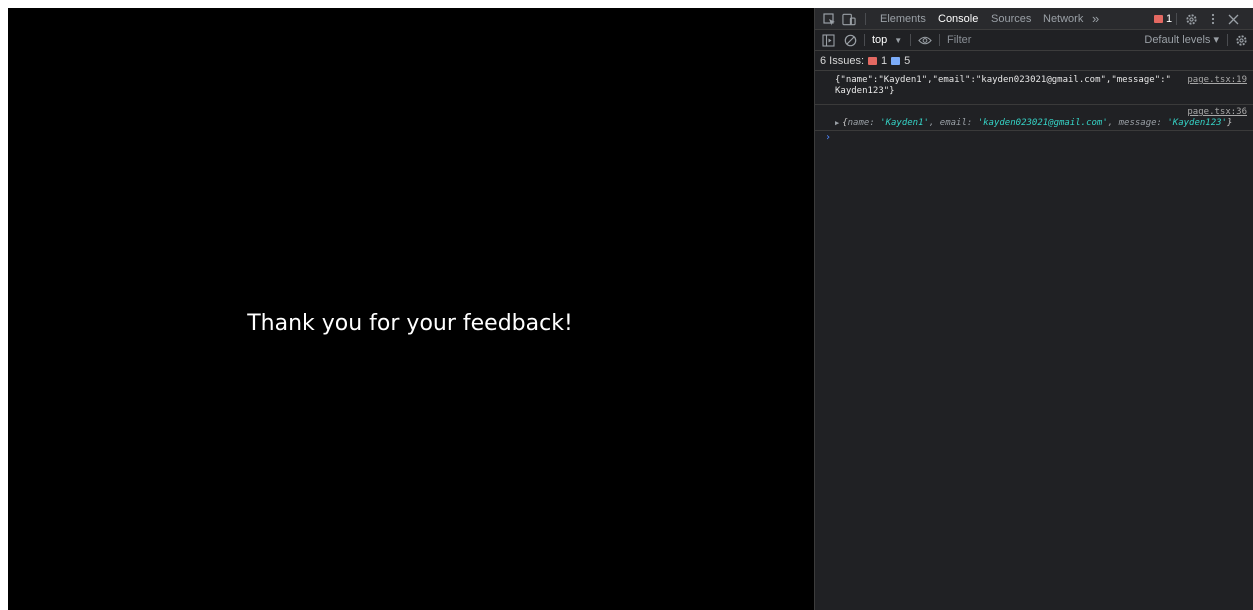  What do you see at coordinates (849, 19) in the screenshot?
I see `device-toolbar-icon` at bounding box center [849, 19].